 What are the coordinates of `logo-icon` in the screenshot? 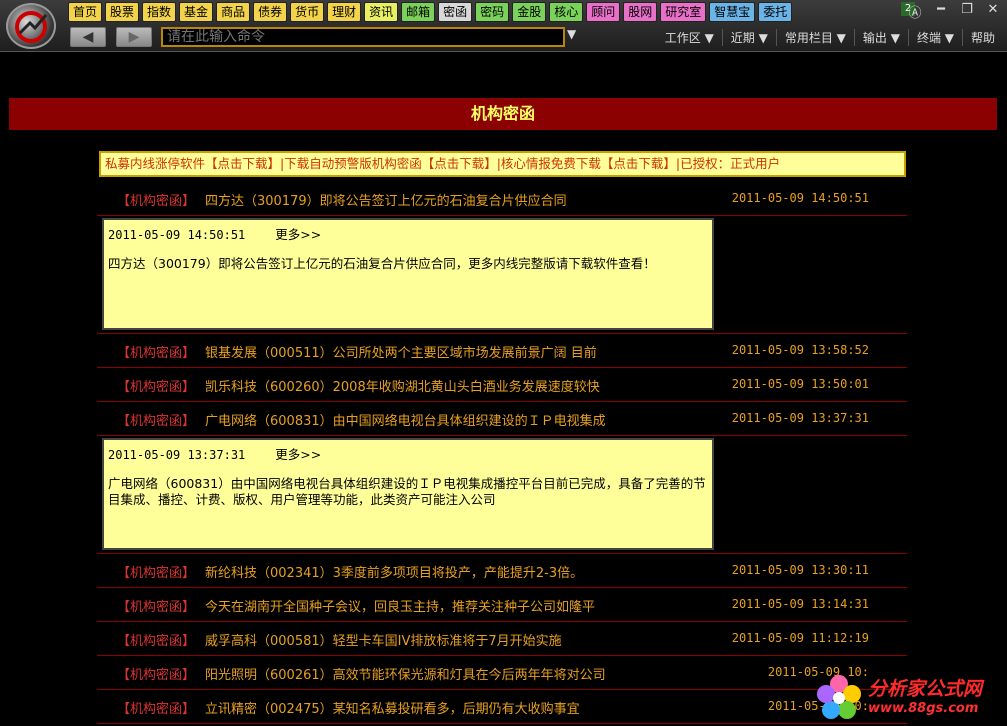 It's located at (31, 27).